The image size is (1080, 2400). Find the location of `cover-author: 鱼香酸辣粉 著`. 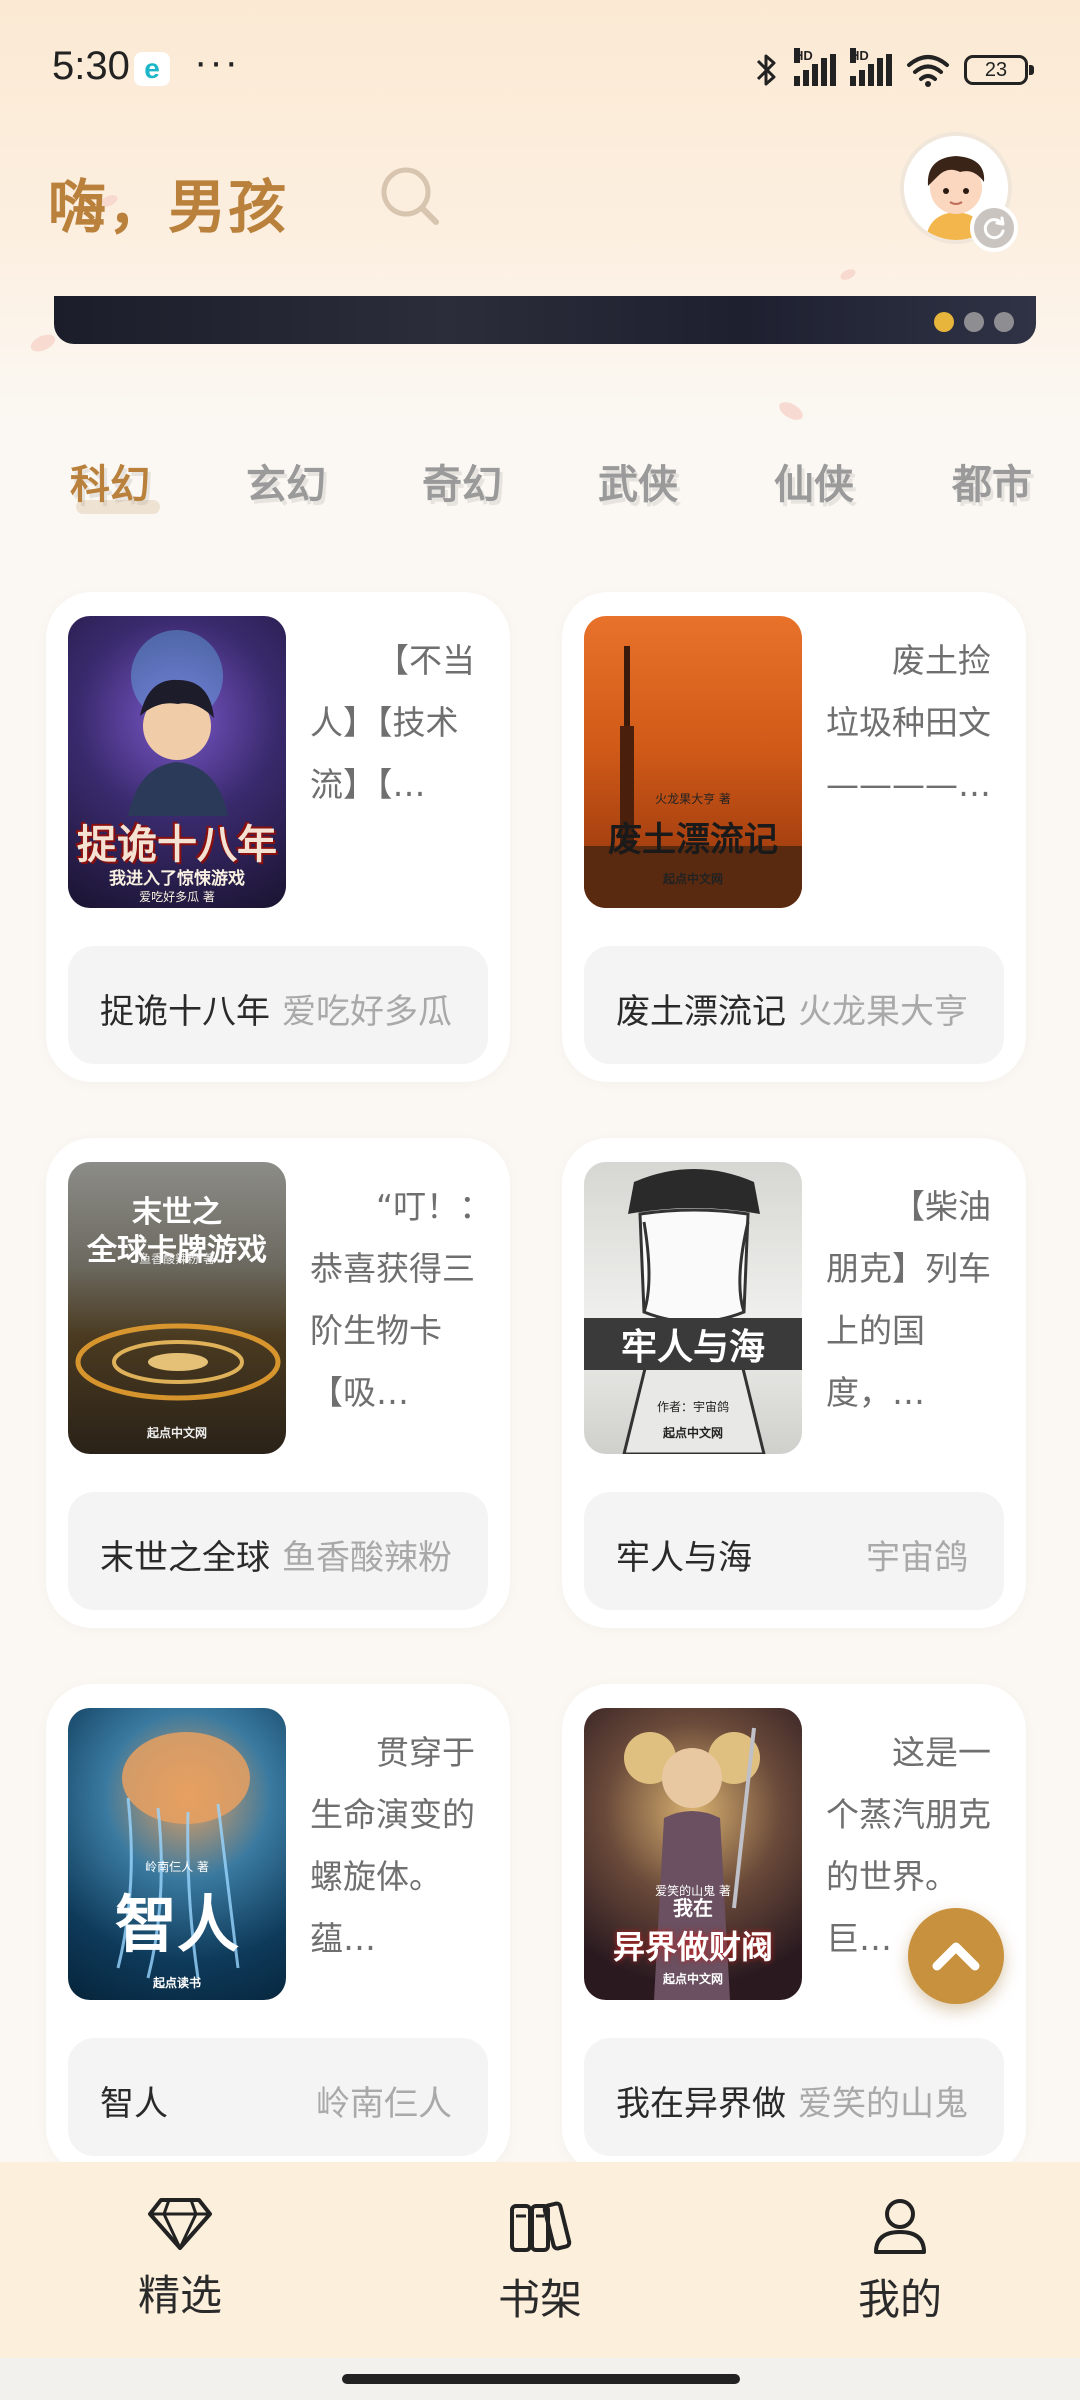

cover-author: 鱼香酸辣粉 著 is located at coordinates (177, 1259).